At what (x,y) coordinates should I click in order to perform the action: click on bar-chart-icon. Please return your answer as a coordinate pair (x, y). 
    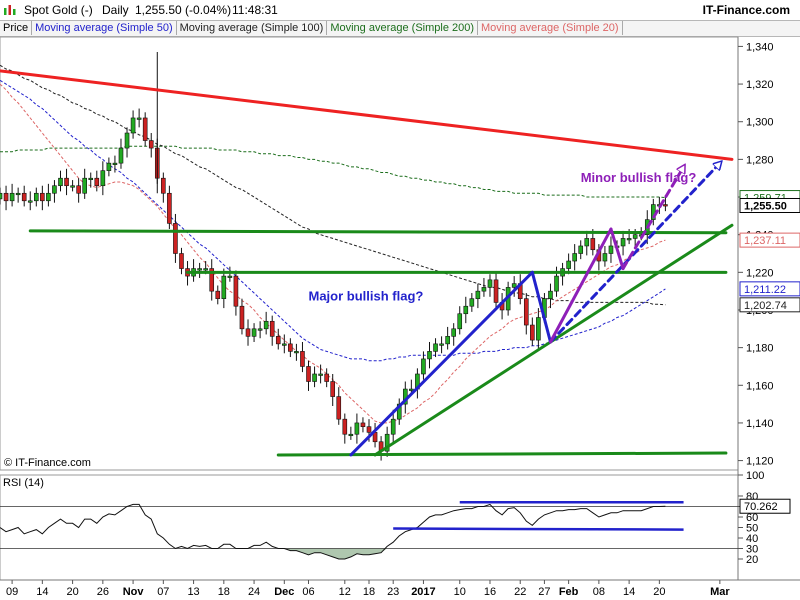
    Looking at the image, I should click on (10, 10).